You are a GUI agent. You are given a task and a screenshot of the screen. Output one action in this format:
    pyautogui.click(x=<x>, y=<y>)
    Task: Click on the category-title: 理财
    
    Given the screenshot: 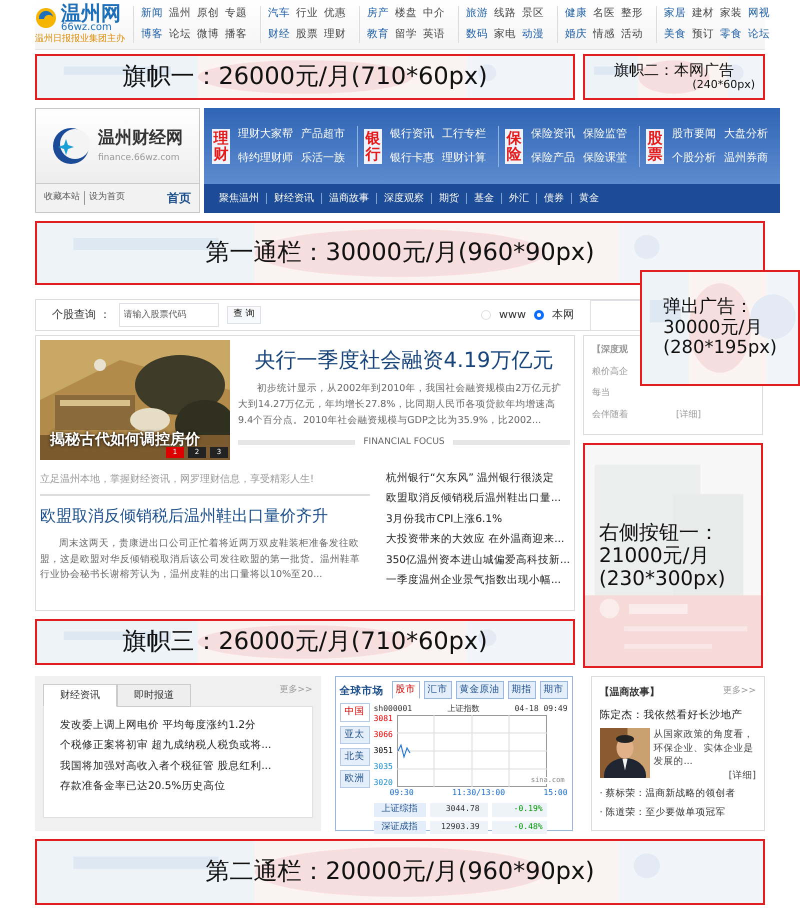 What is the action you would take?
    pyautogui.click(x=221, y=146)
    